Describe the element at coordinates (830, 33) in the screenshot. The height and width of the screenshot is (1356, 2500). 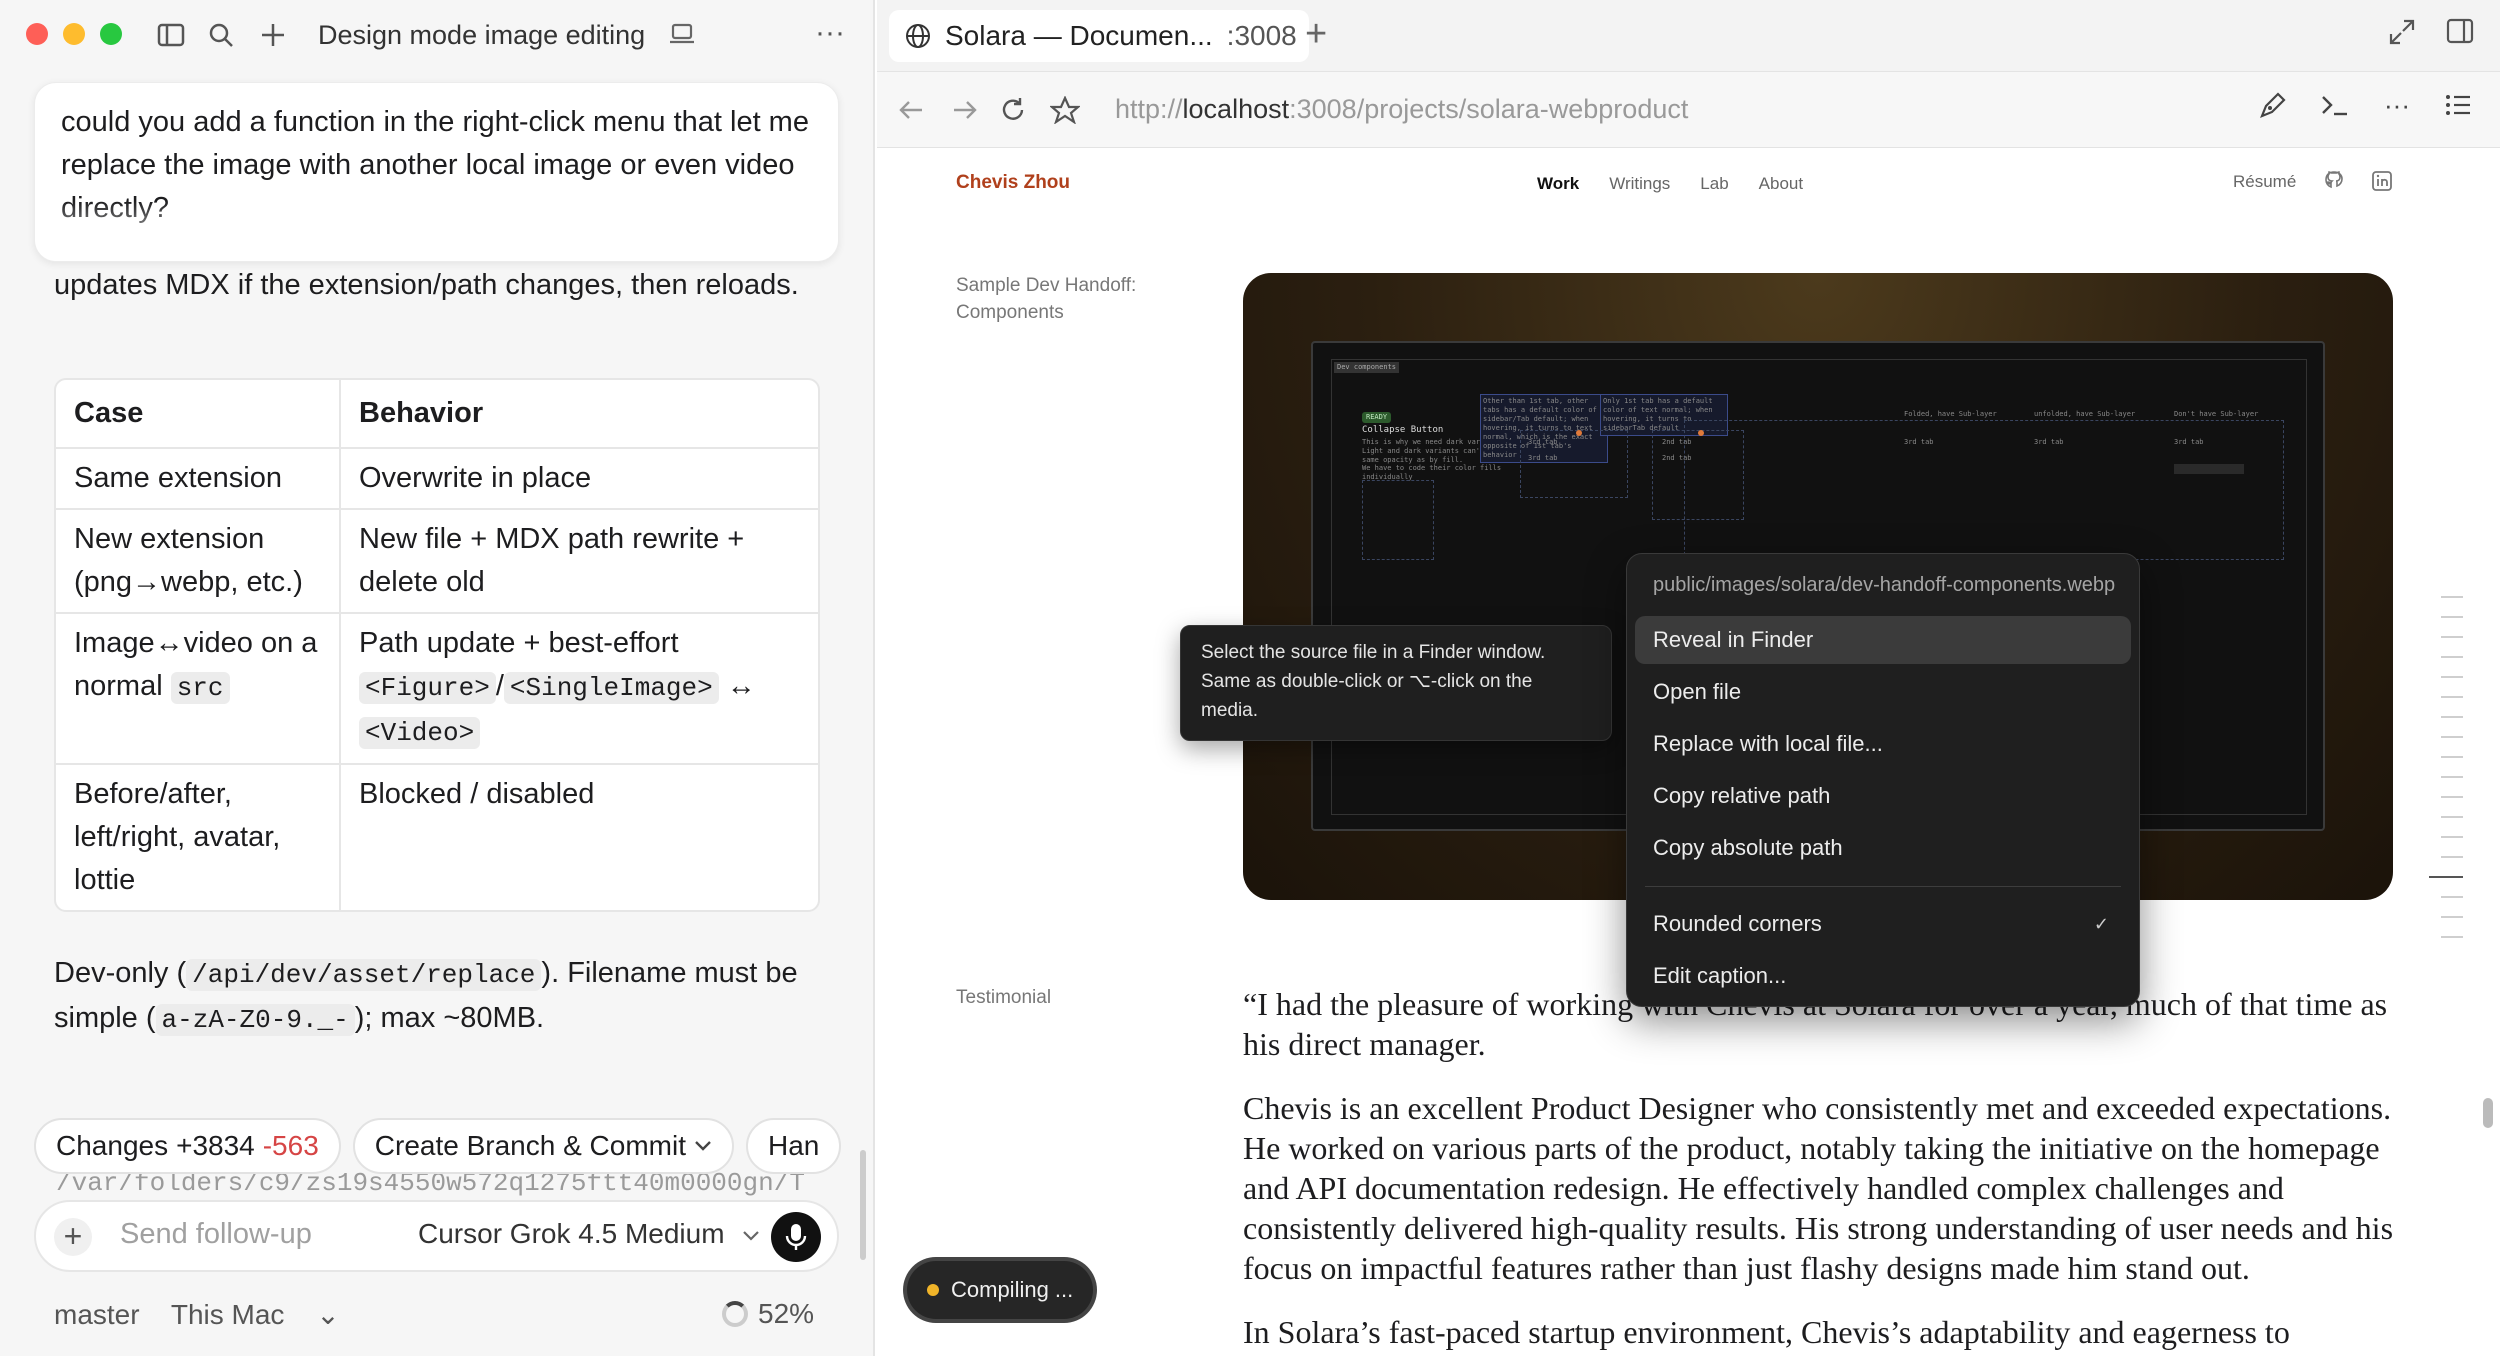
I see `more-options-icon: ···` at that location.